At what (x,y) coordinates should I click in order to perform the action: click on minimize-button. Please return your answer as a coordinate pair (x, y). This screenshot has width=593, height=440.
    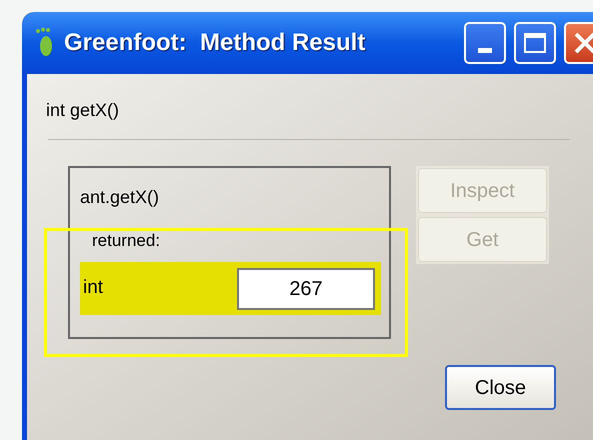
    Looking at the image, I should click on (485, 43).